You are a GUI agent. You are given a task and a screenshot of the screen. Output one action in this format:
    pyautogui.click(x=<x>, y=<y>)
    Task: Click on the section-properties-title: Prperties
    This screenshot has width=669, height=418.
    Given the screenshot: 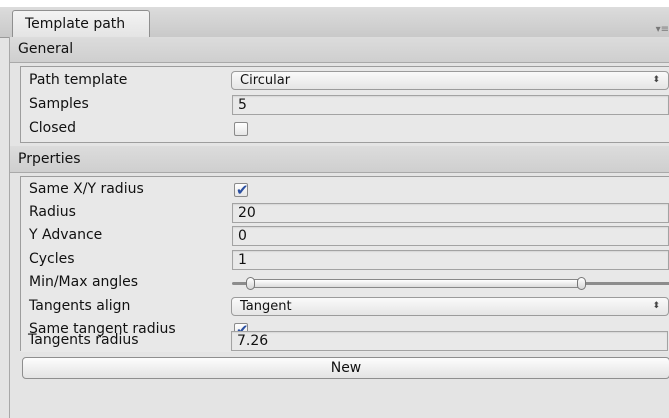 What is the action you would take?
    pyautogui.click(x=49, y=159)
    